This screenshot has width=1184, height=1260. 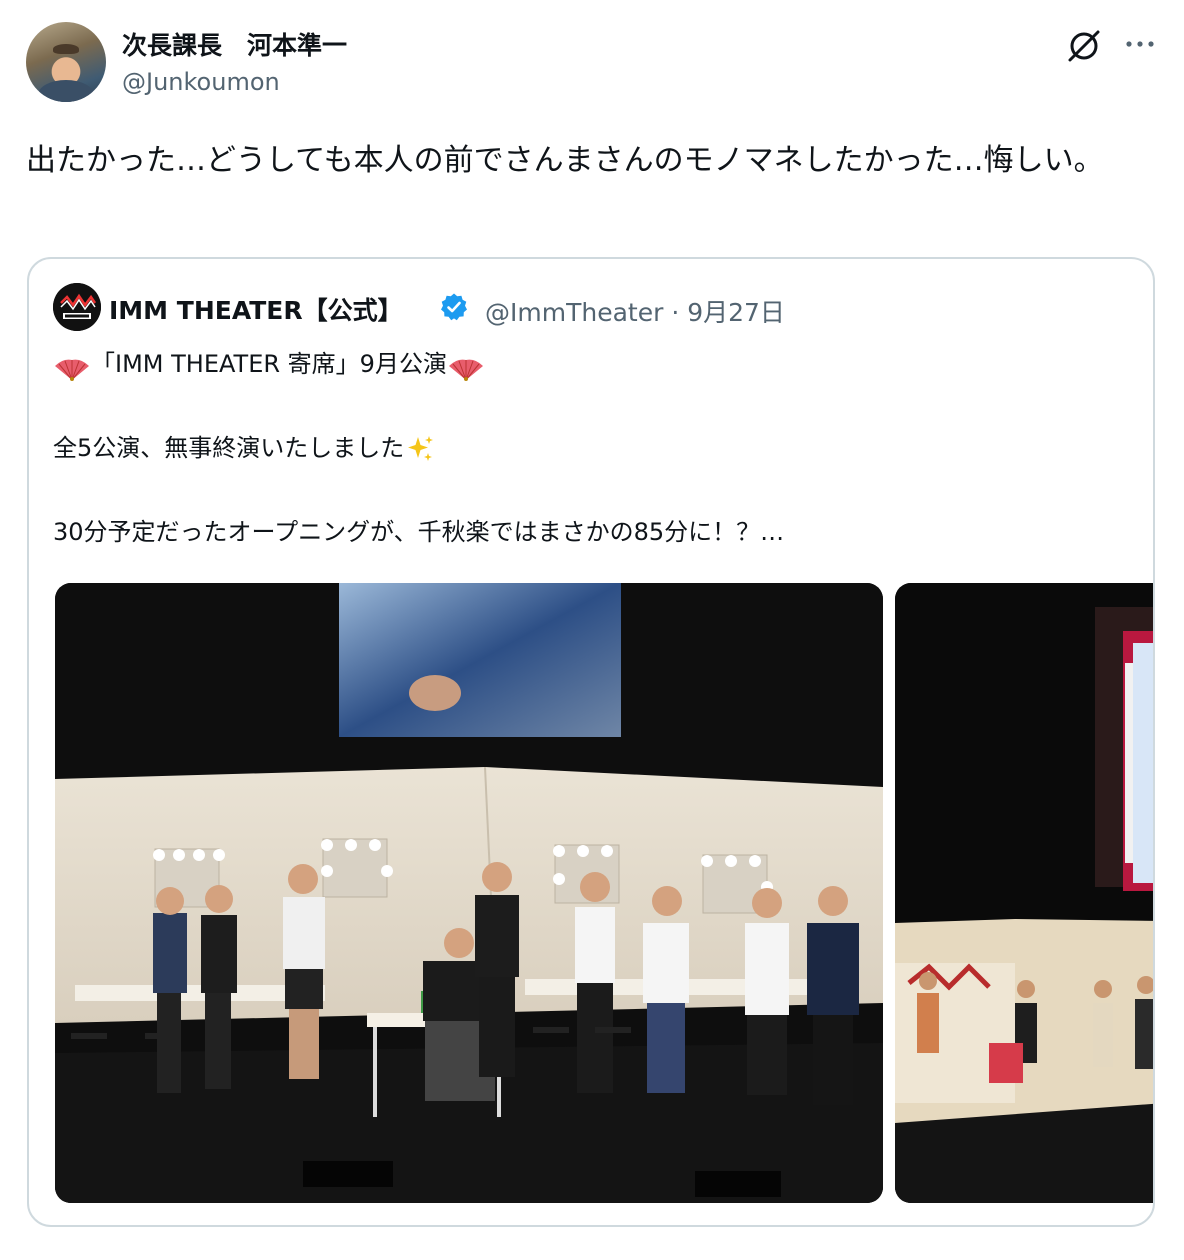 I want to click on quoted-handle: @ImmTheater, so click(x=574, y=312).